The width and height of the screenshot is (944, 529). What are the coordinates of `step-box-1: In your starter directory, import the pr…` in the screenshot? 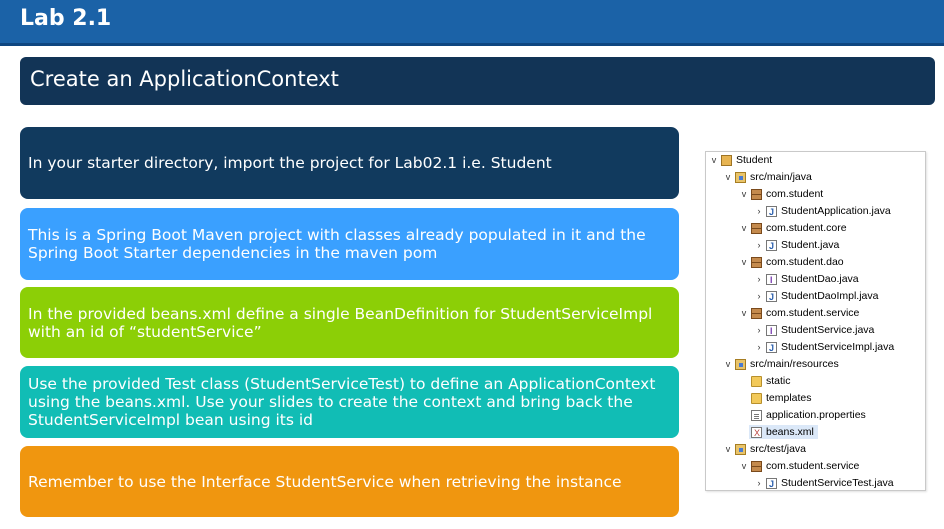 It's located at (349, 163).